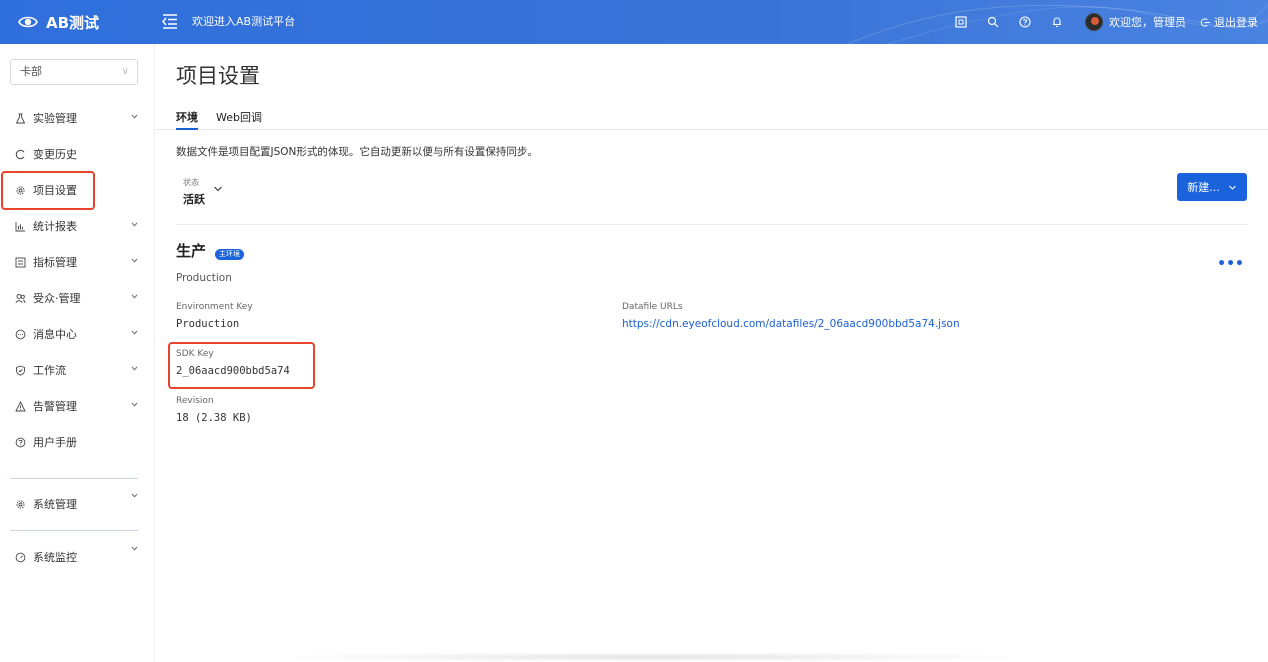 This screenshot has height=662, width=1268. I want to click on chevron-down-icon: ∨, so click(125, 71).